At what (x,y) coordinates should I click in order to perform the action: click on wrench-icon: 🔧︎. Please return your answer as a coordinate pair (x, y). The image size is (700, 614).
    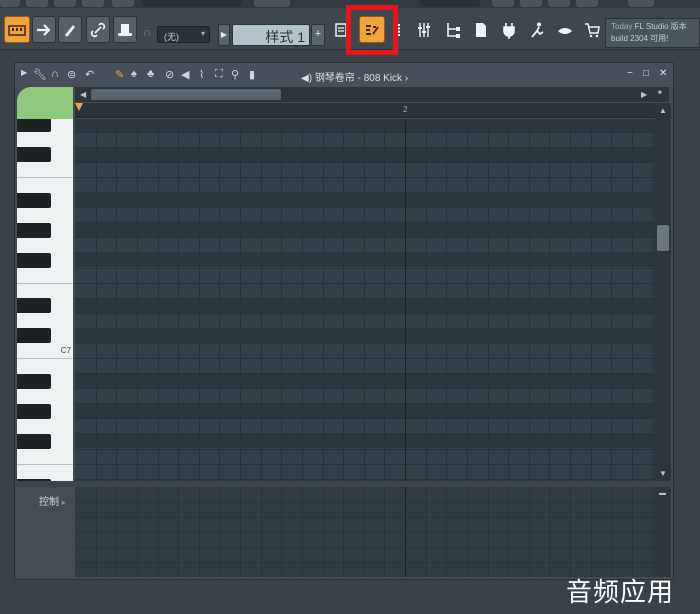
    Looking at the image, I should click on (40, 74).